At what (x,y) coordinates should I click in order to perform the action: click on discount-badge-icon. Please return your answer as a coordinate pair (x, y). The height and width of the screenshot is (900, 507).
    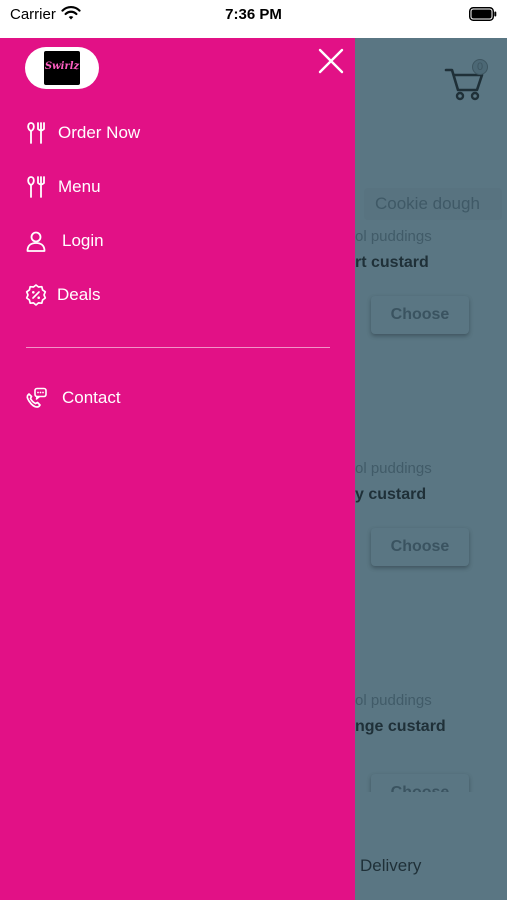
    Looking at the image, I should click on (36, 295).